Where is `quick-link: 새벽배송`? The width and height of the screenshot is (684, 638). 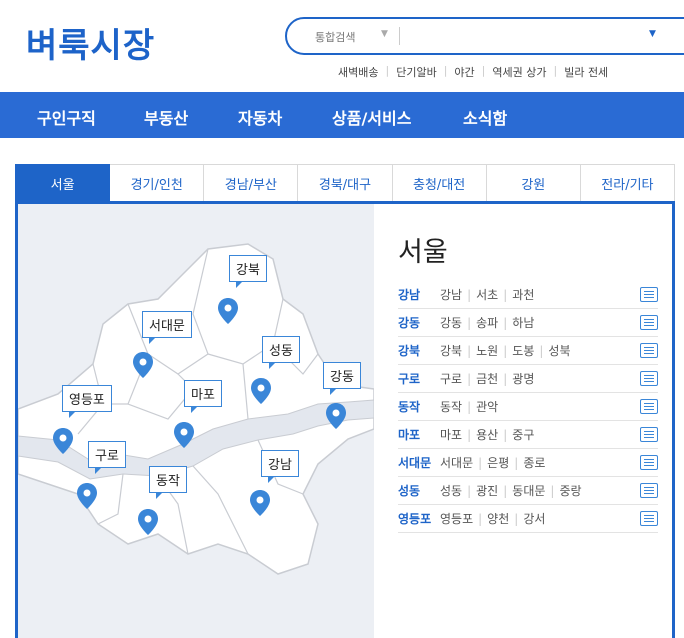 quick-link: 새벽배송 is located at coordinates (358, 72).